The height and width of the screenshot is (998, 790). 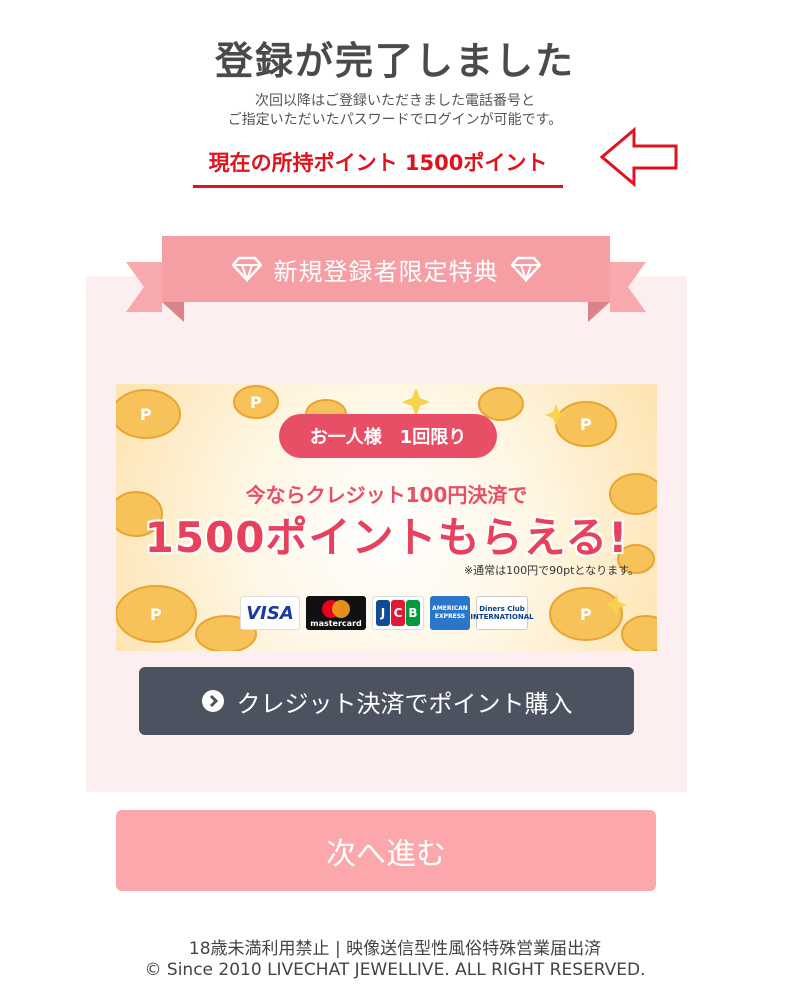 I want to click on credit-purchase-button: クレジット決済でポイント購入, so click(x=386, y=701).